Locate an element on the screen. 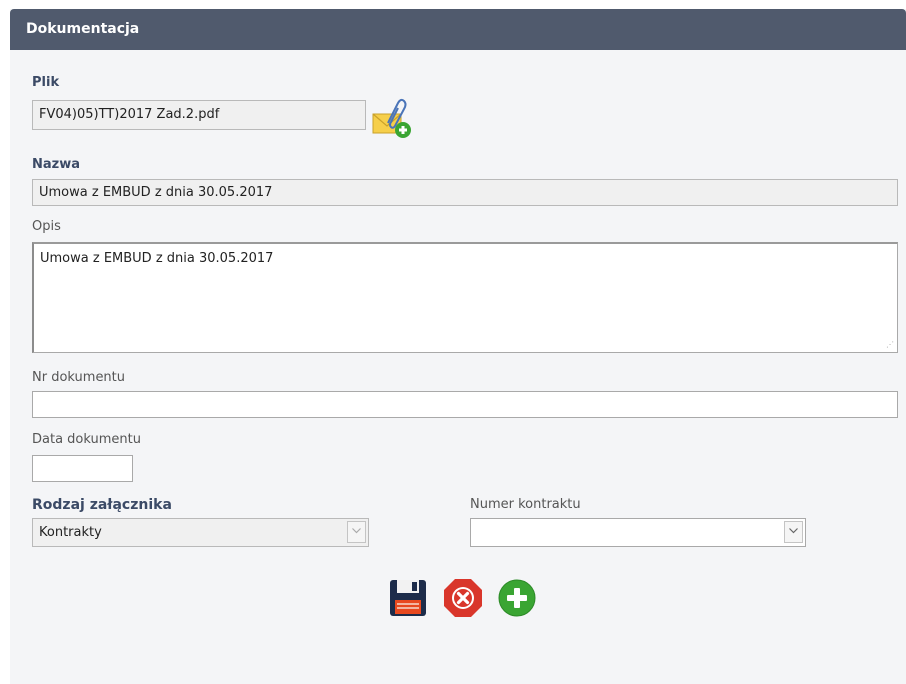  document-number-label: Nr dokumentu is located at coordinates (79, 377).